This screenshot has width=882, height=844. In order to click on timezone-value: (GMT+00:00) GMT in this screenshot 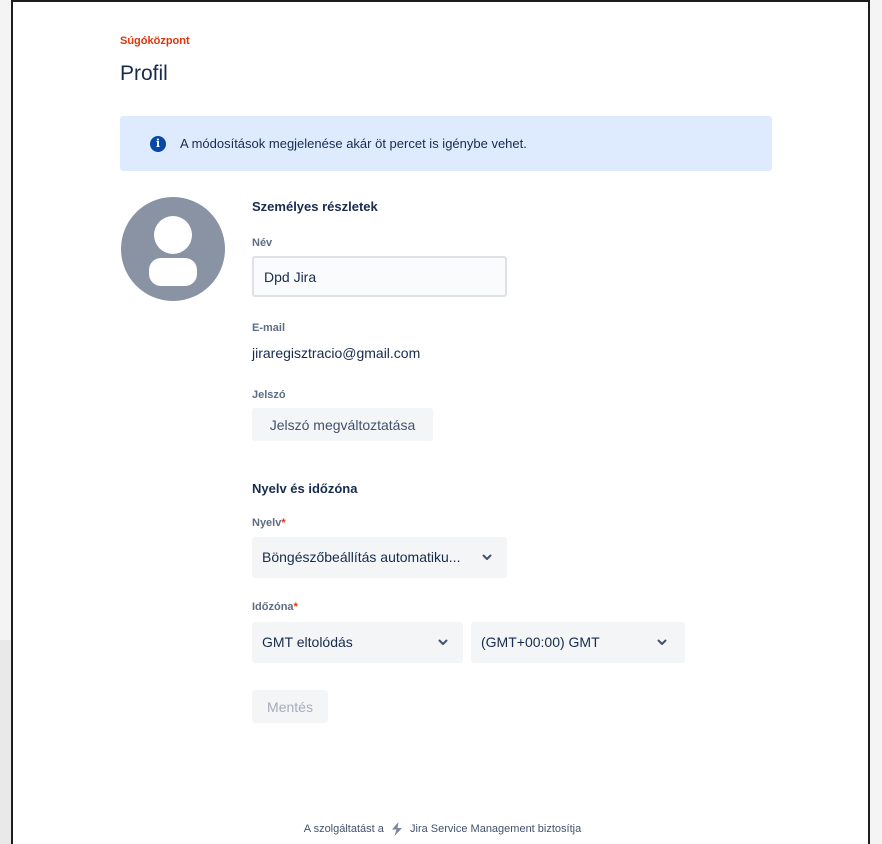, I will do `click(540, 642)`.